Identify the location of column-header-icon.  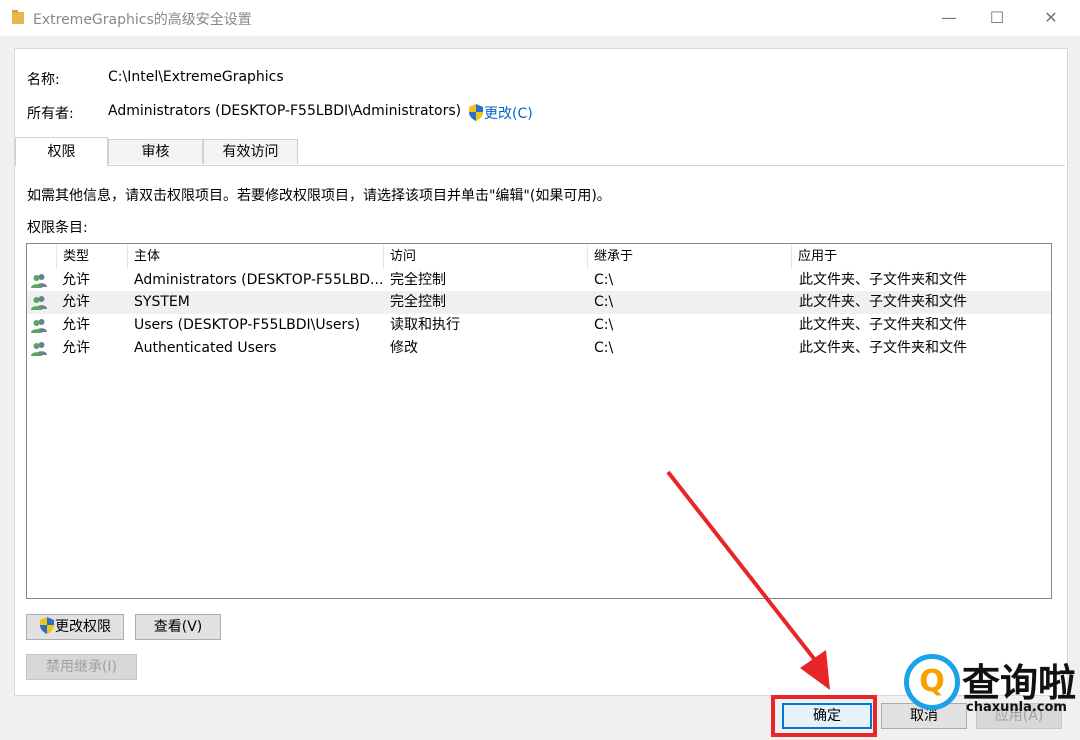
(42, 256).